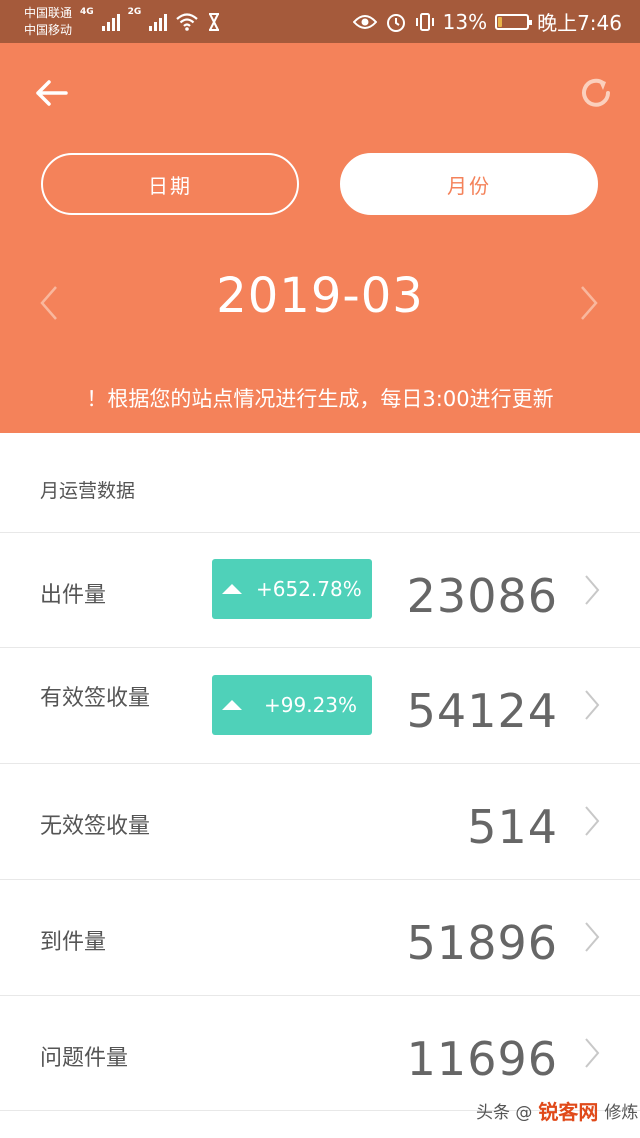  I want to click on metric-label: 问题件量, so click(84, 1058).